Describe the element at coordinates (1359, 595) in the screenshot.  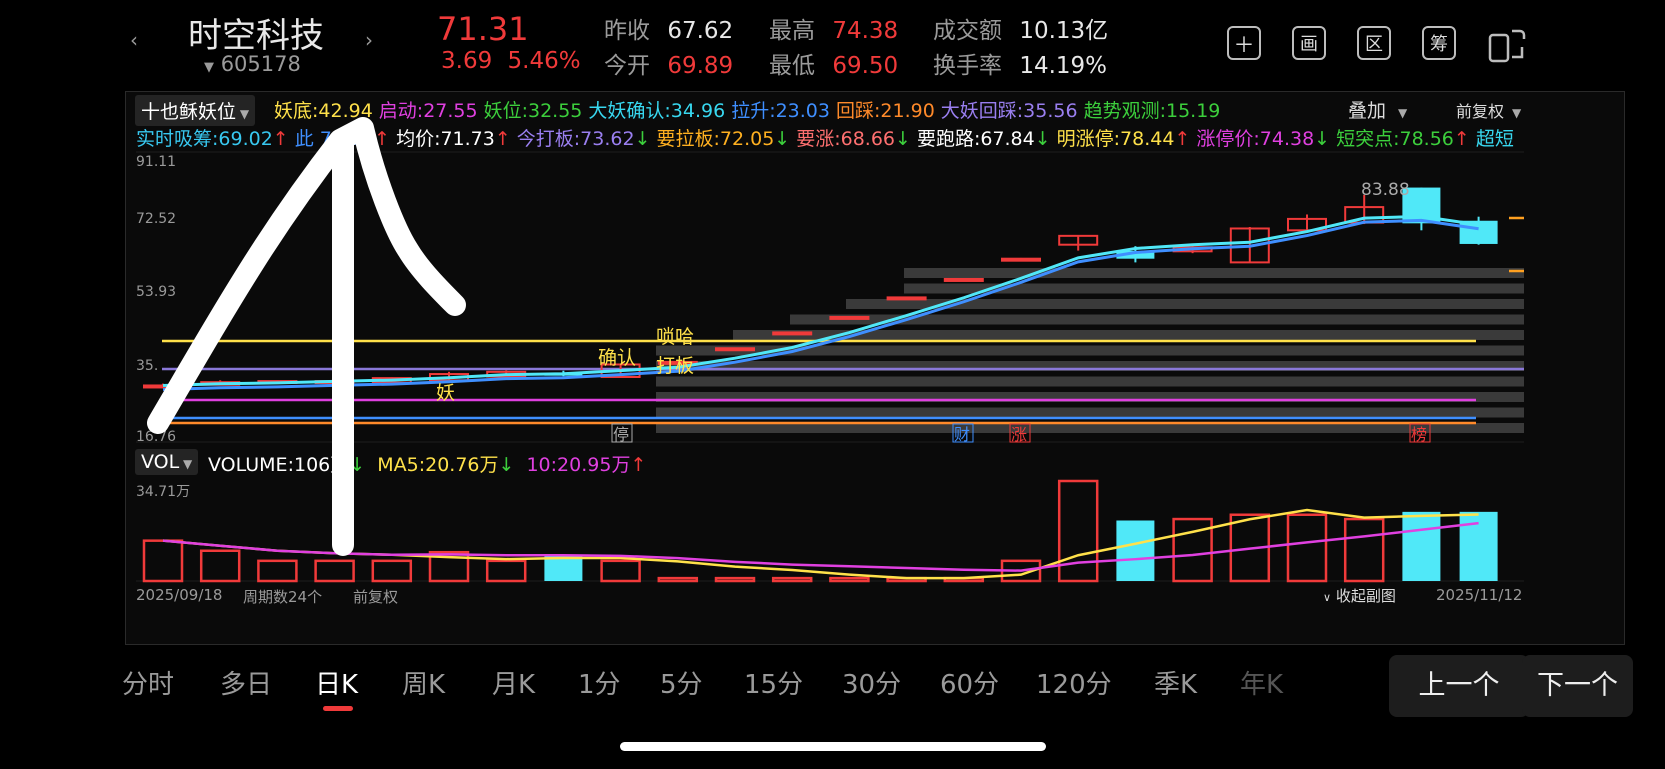
I see `collapse-subchart-button: ∨ 收起副图` at that location.